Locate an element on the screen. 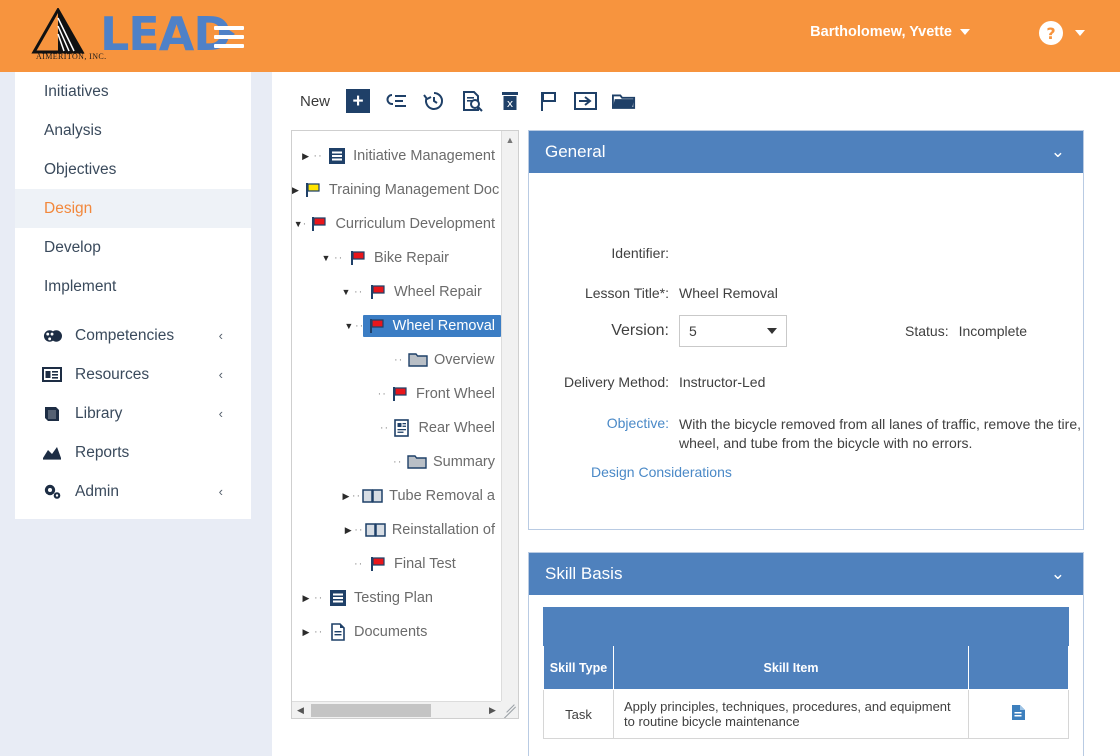 Image resolution: width=1120 pixels, height=756 pixels. tree-node: ▼·· Wheel Removal is located at coordinates (396, 326).